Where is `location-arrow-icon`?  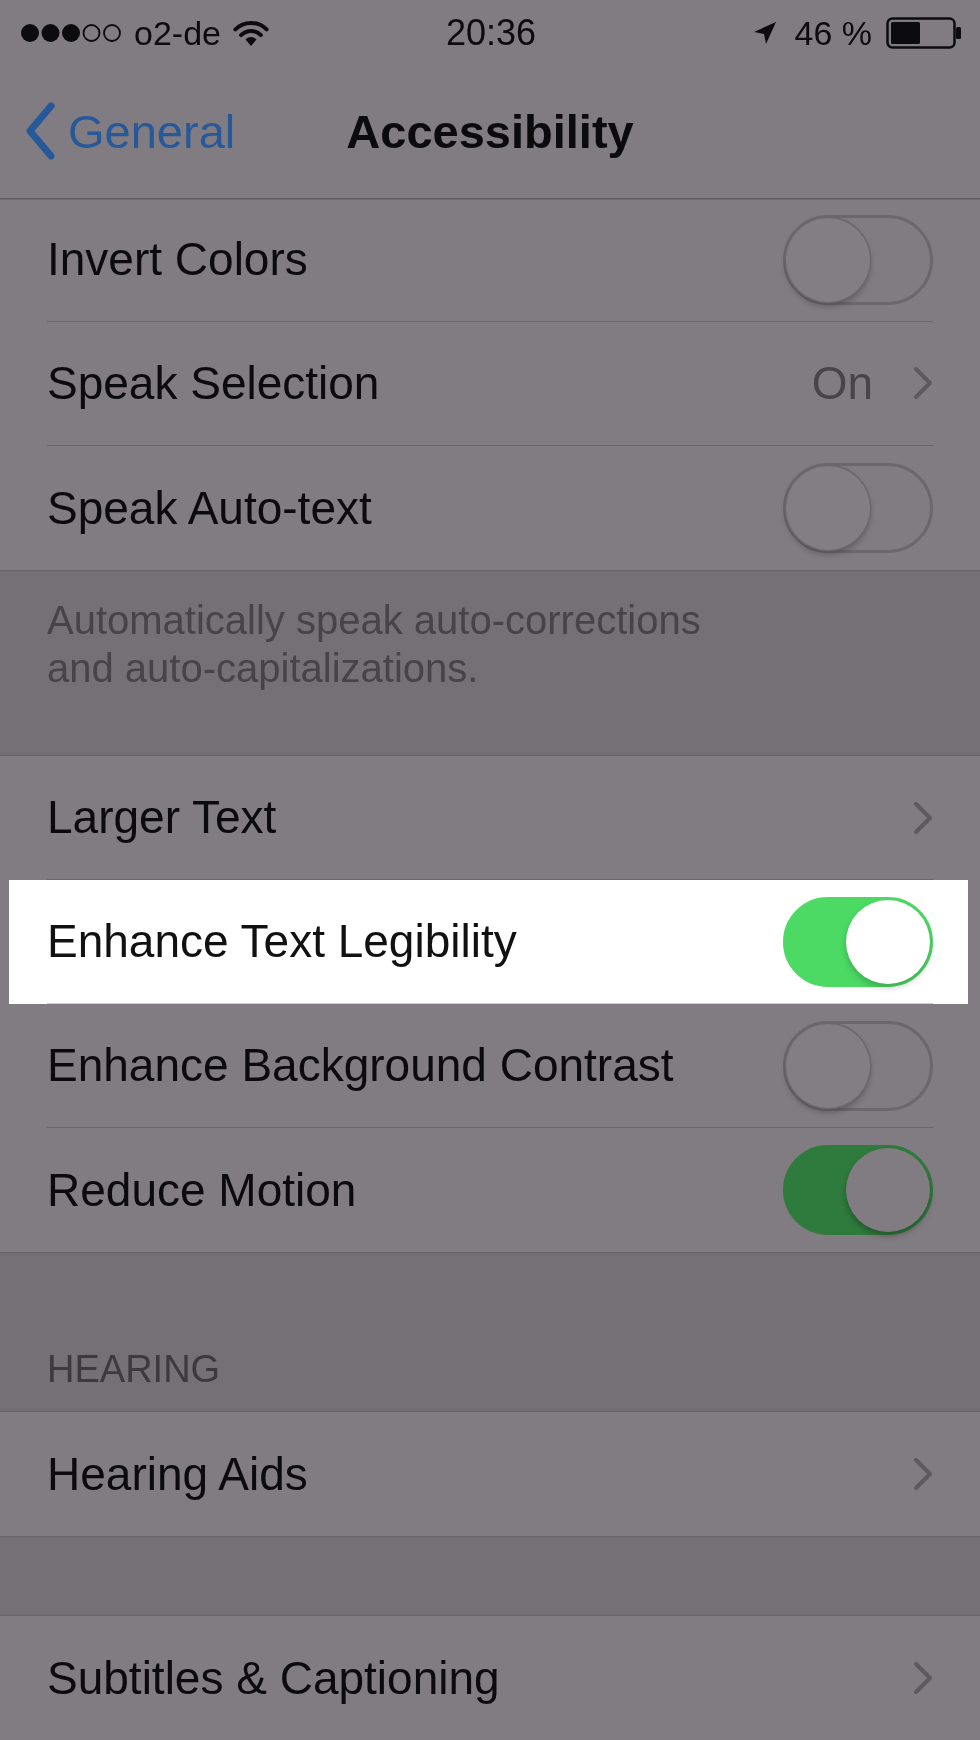 location-arrow-icon is located at coordinates (764, 33).